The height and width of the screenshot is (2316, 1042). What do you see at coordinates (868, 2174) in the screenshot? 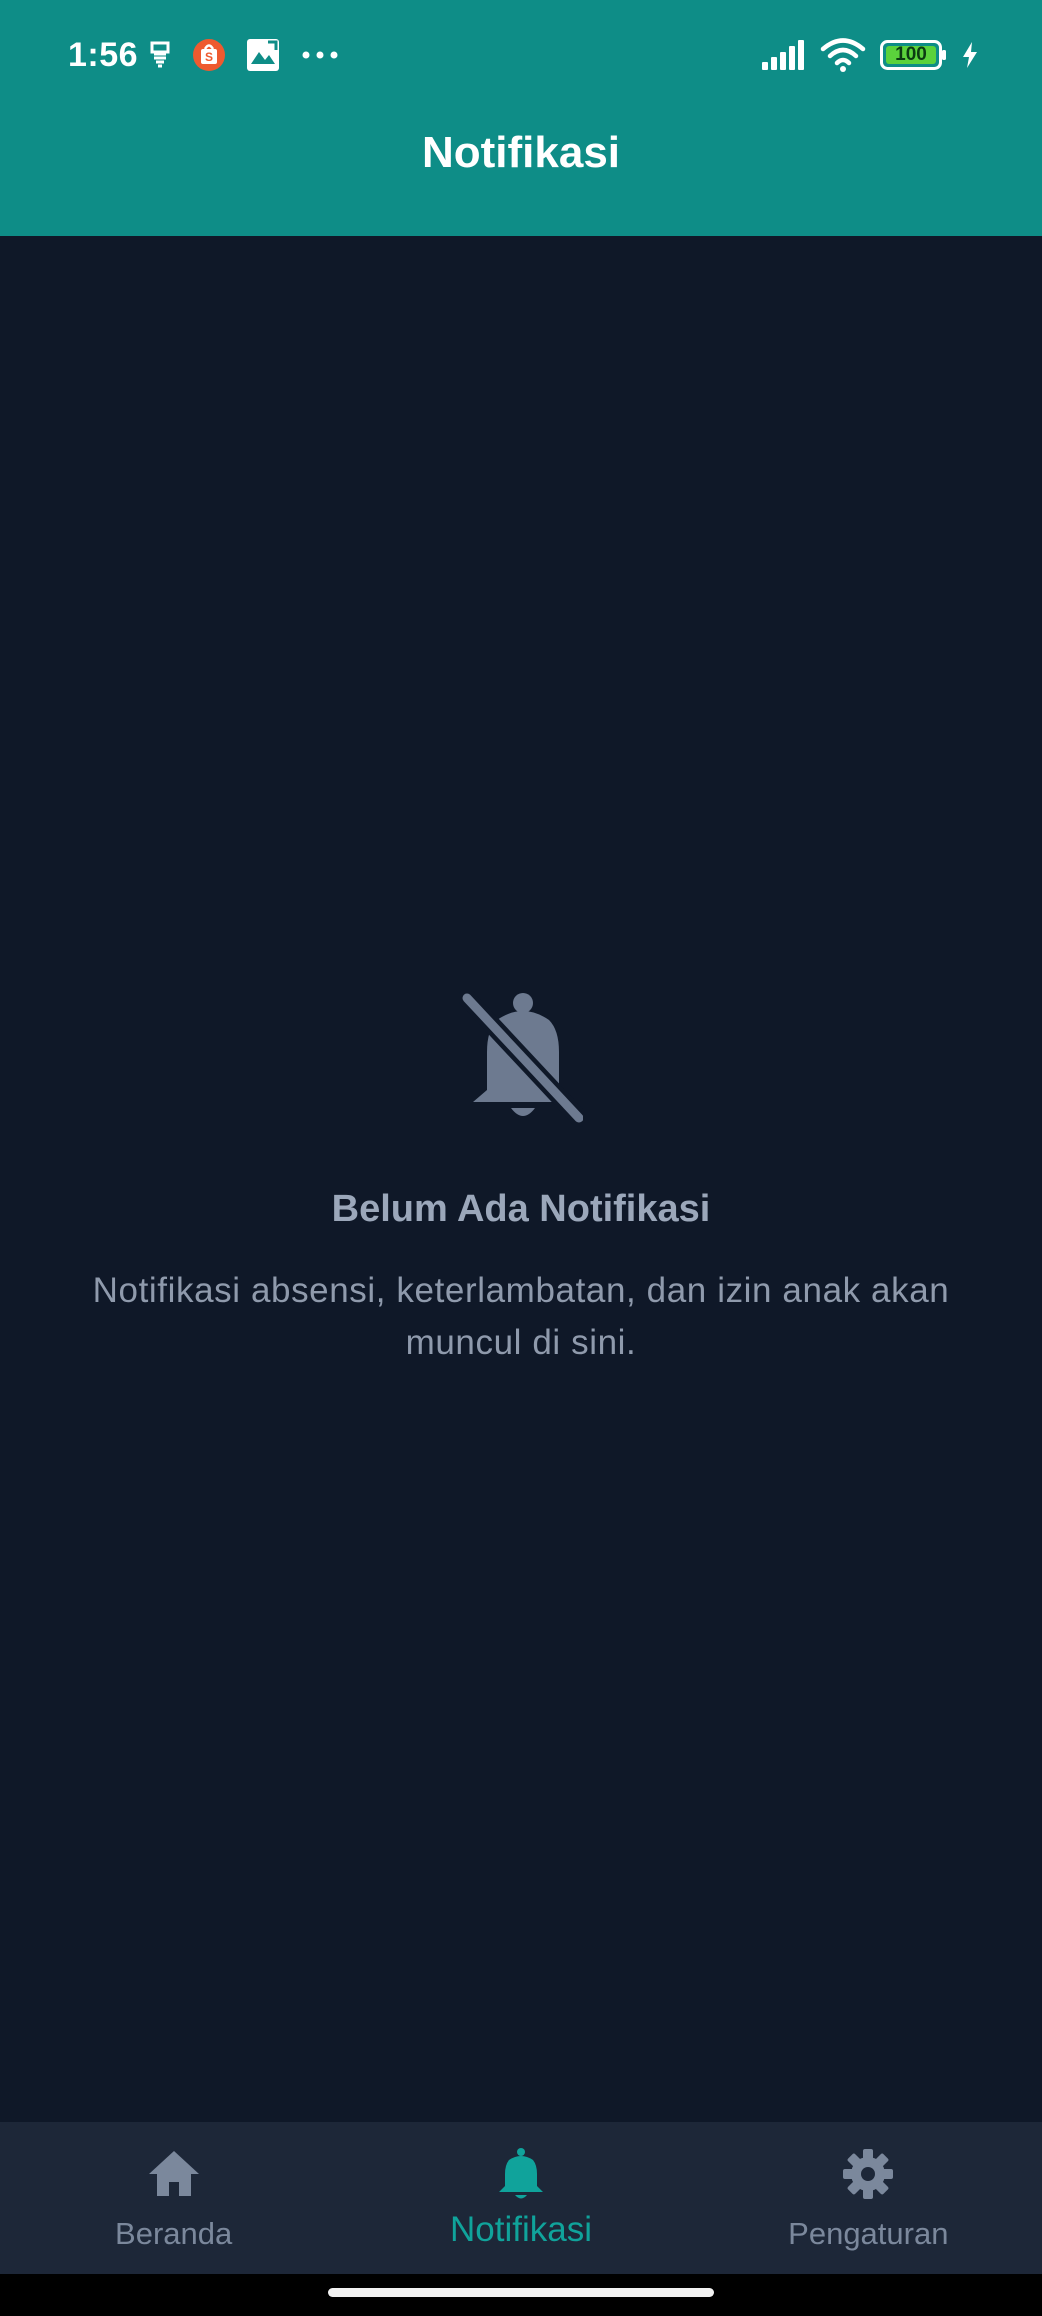
I see `gear-icon` at bounding box center [868, 2174].